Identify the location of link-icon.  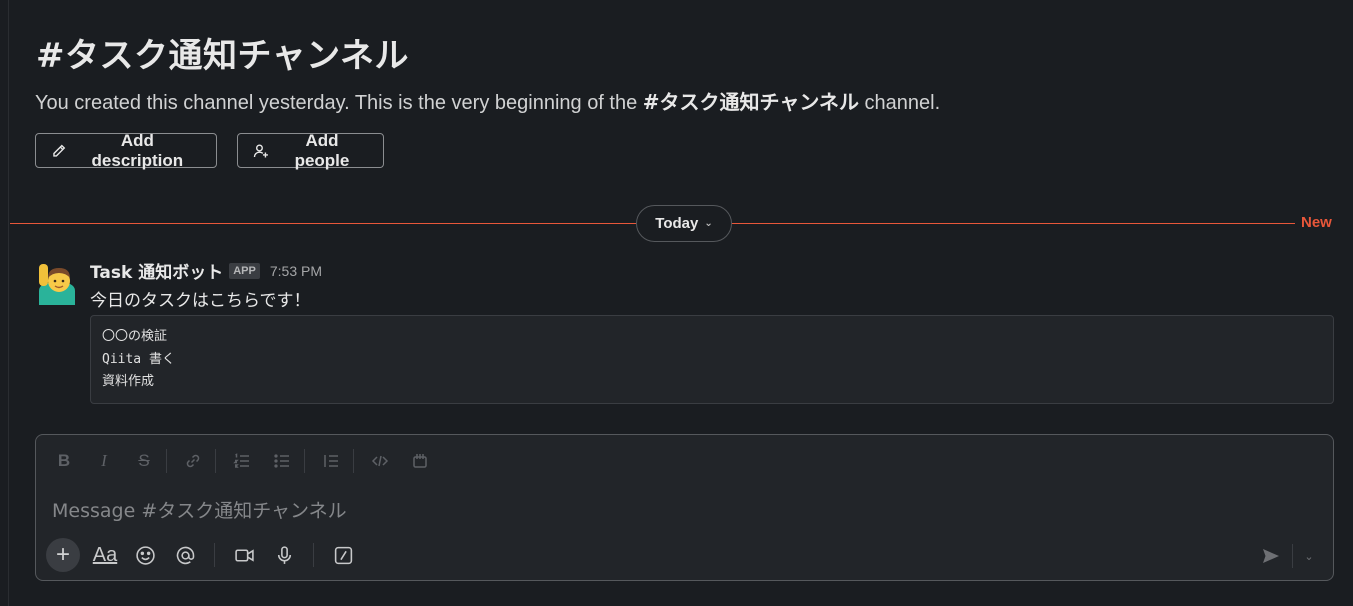
(193, 461).